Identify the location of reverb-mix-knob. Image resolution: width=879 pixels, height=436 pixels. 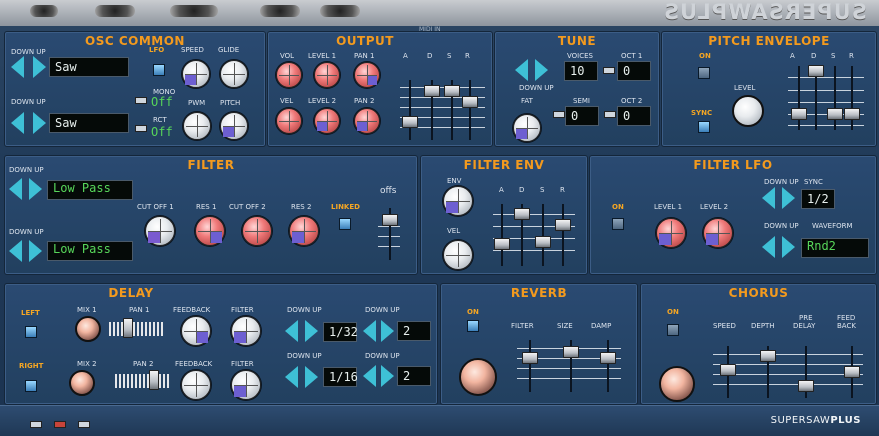
(478, 377).